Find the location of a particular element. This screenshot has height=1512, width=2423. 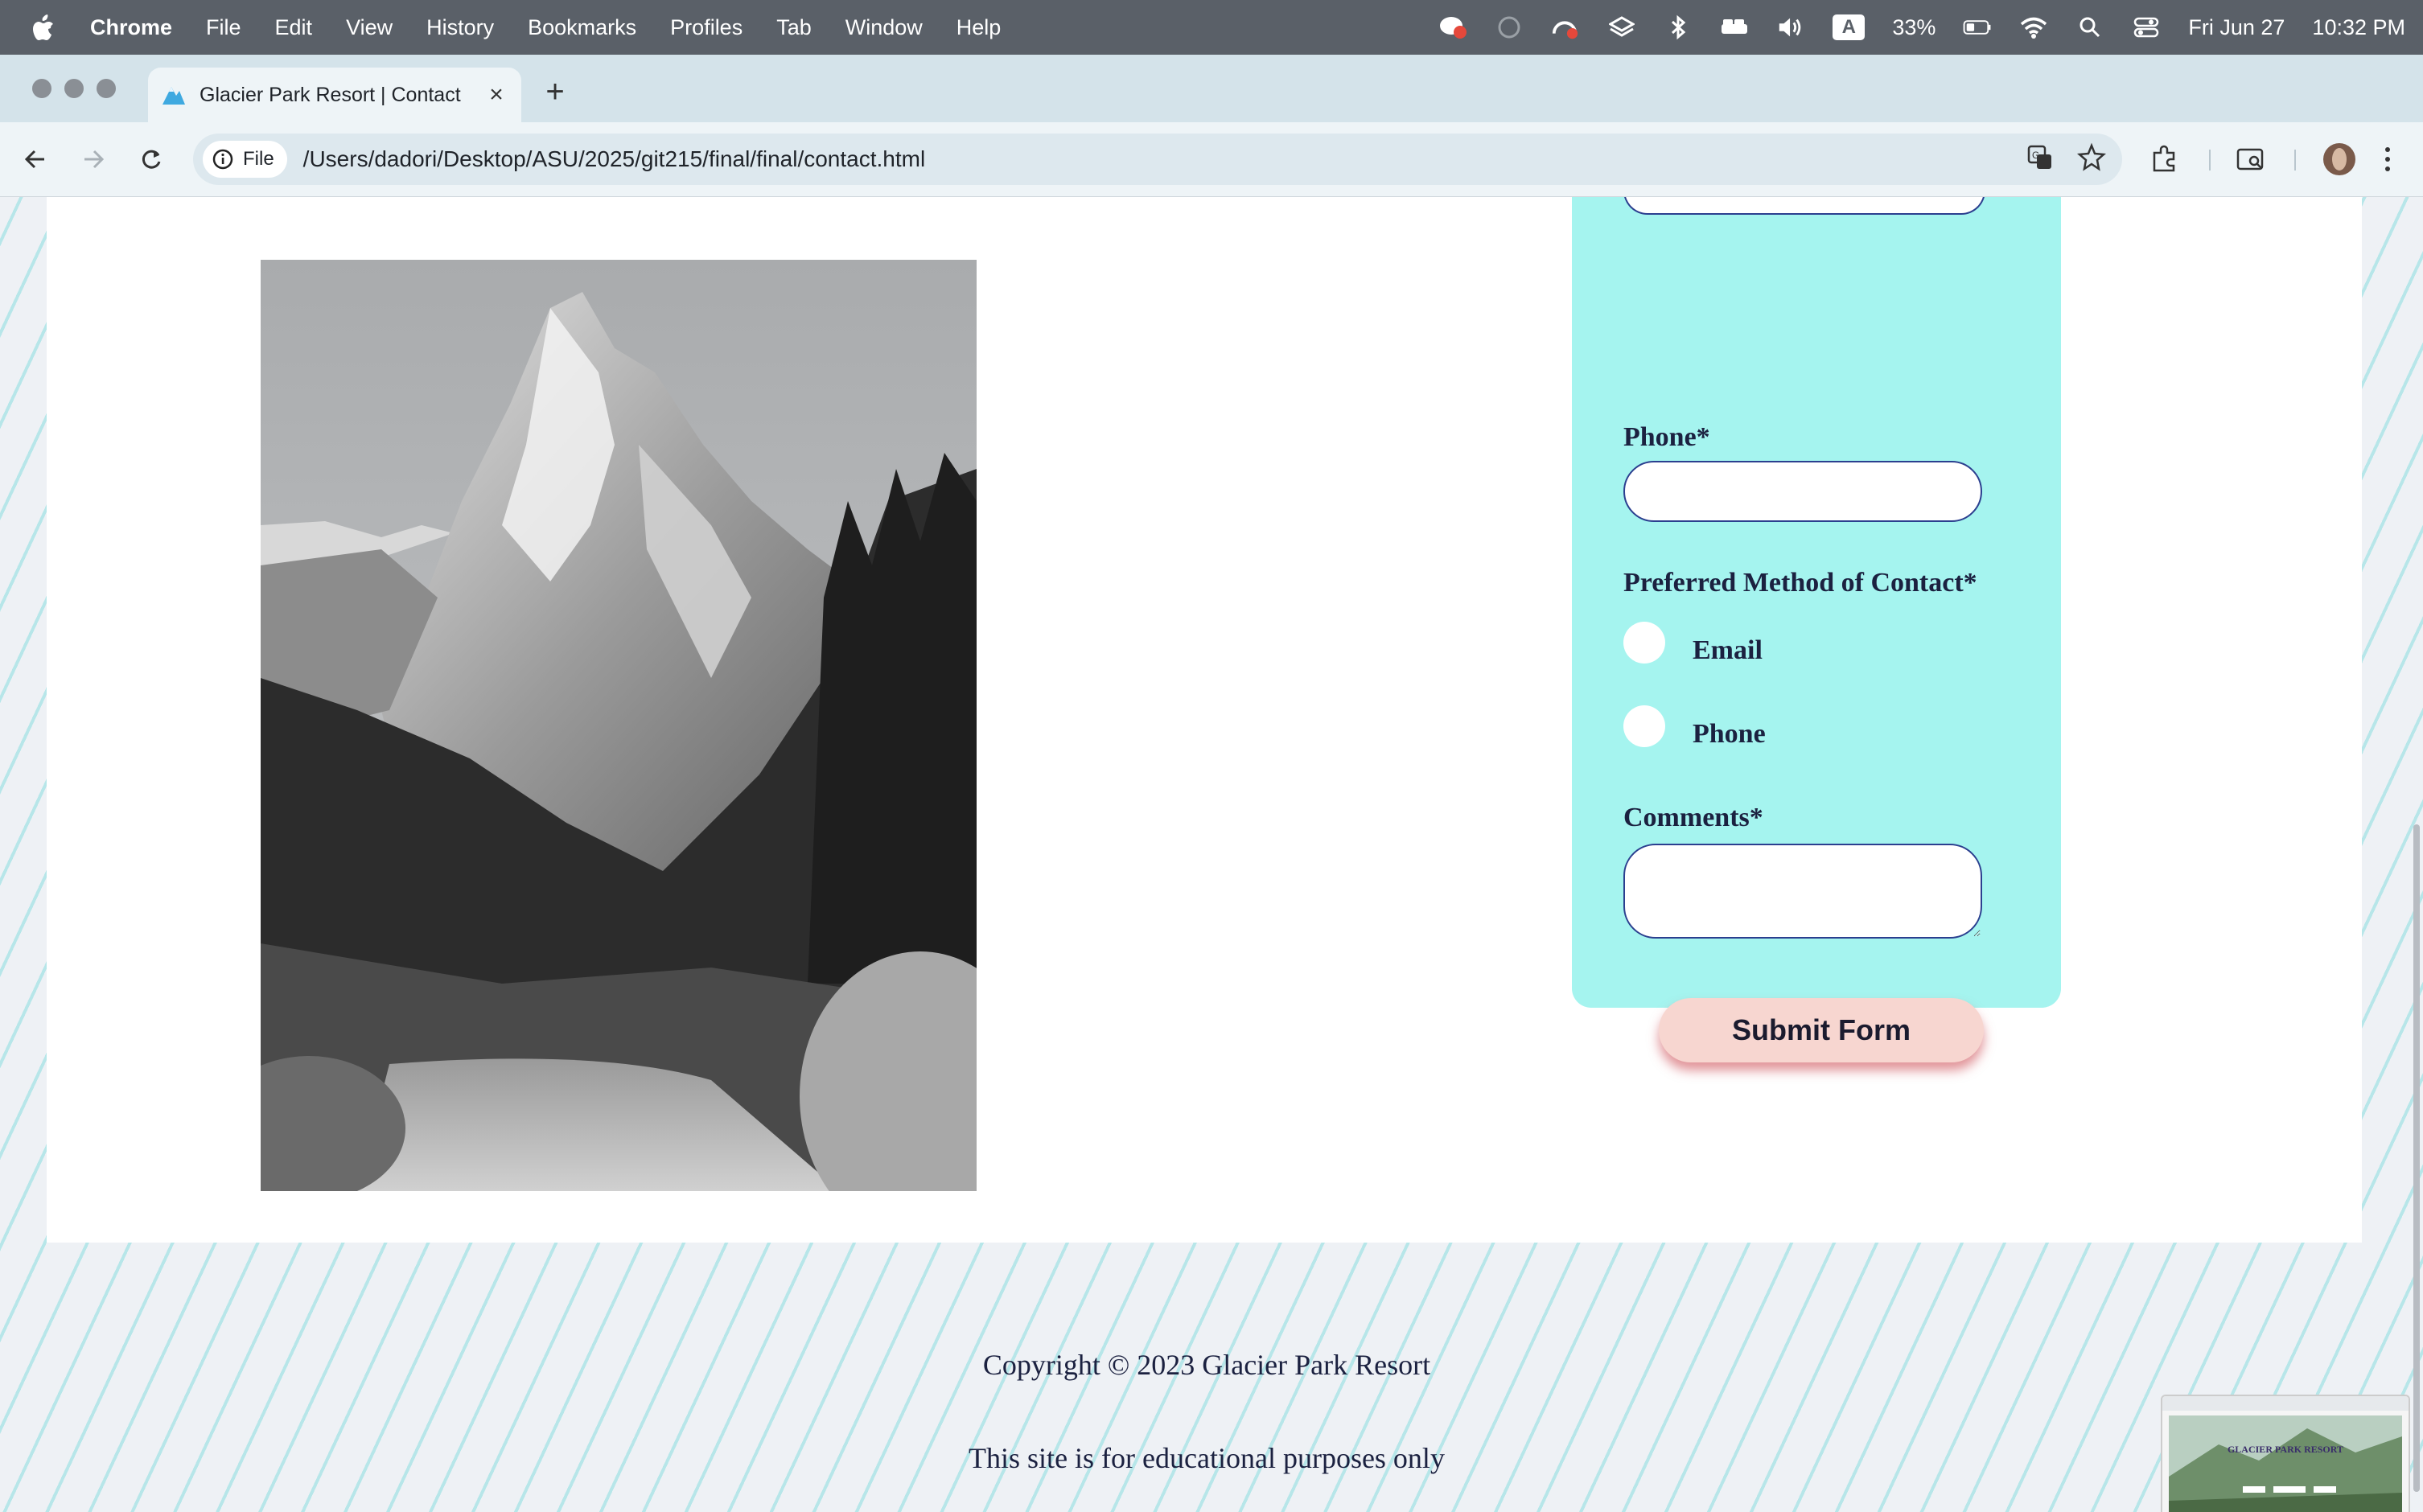

comments-field is located at coordinates (1802, 892).